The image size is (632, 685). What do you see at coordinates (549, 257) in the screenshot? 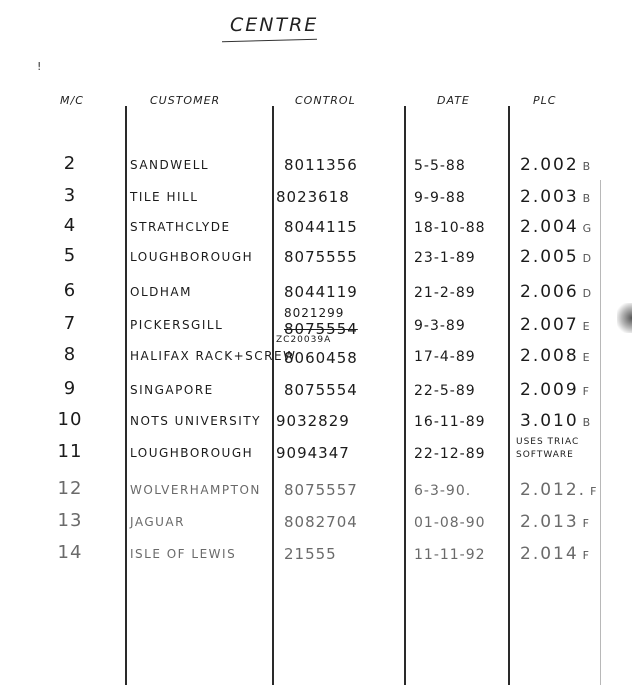
I see `plc-version-number: 2.005` at bounding box center [549, 257].